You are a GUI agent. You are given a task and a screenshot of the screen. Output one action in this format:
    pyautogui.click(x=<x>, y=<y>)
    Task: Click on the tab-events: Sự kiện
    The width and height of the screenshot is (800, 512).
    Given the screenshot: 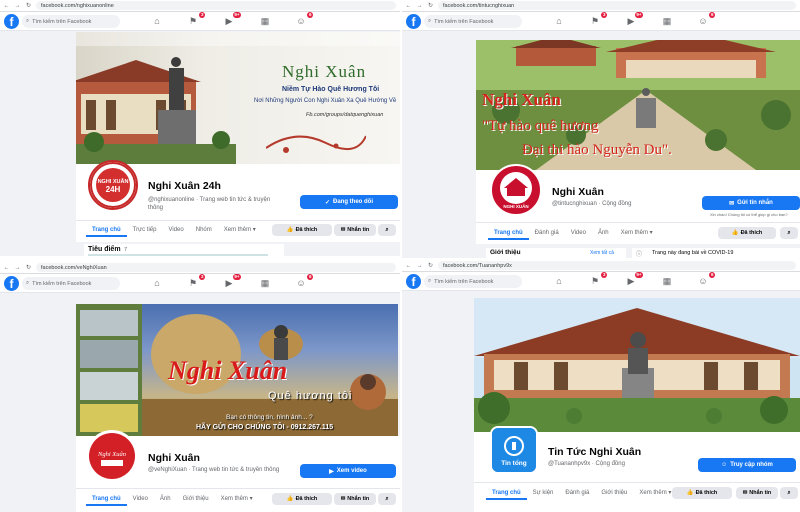 What is the action you would take?
    pyautogui.click(x=543, y=493)
    